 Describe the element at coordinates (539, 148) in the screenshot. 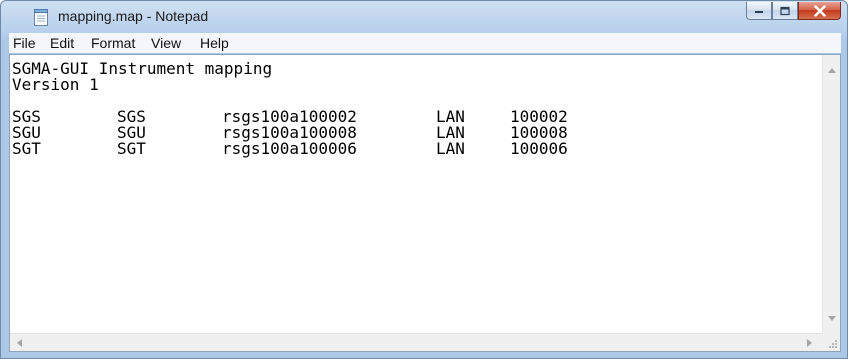

I see `row-3-col-5: 100006` at that location.